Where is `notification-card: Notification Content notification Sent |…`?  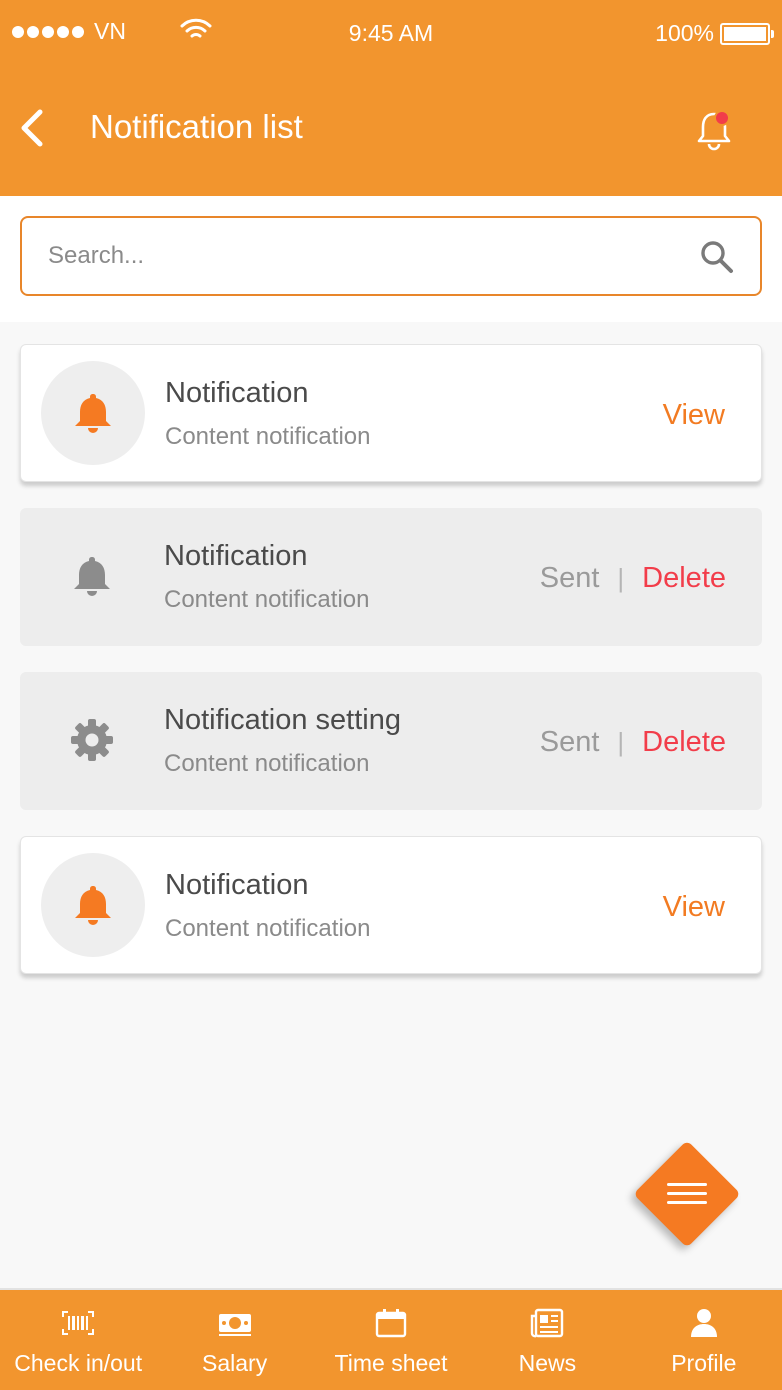
notification-card: Notification Content notification Sent |… is located at coordinates (391, 577).